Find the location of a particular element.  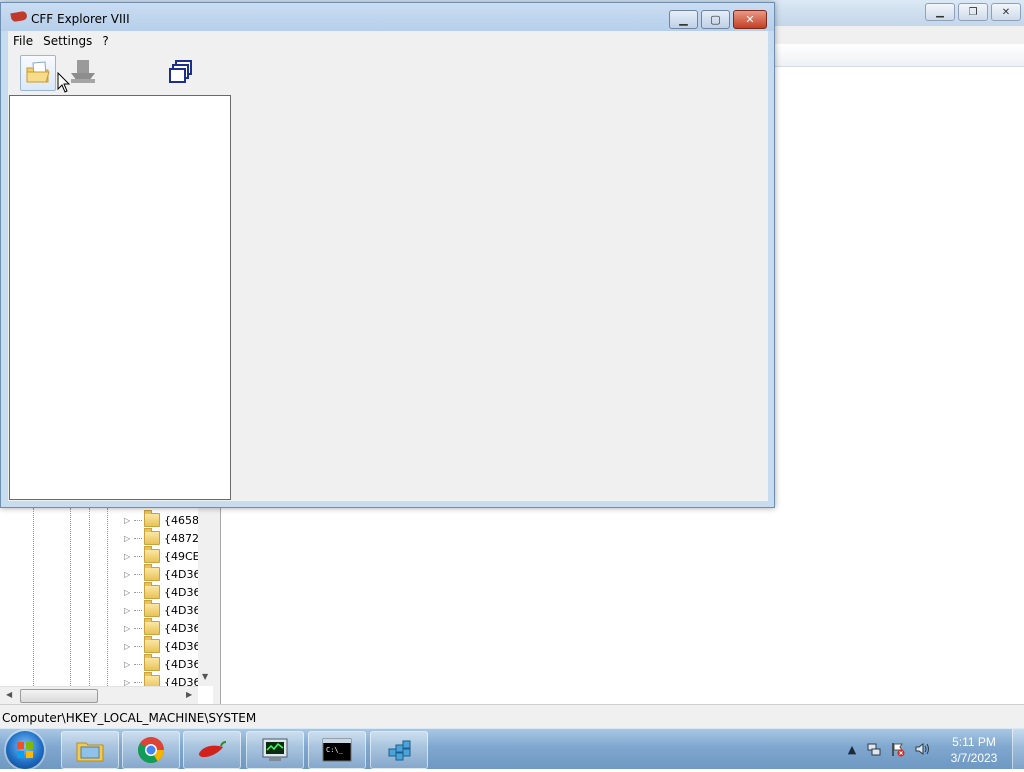

open-file-button is located at coordinates (38, 73).